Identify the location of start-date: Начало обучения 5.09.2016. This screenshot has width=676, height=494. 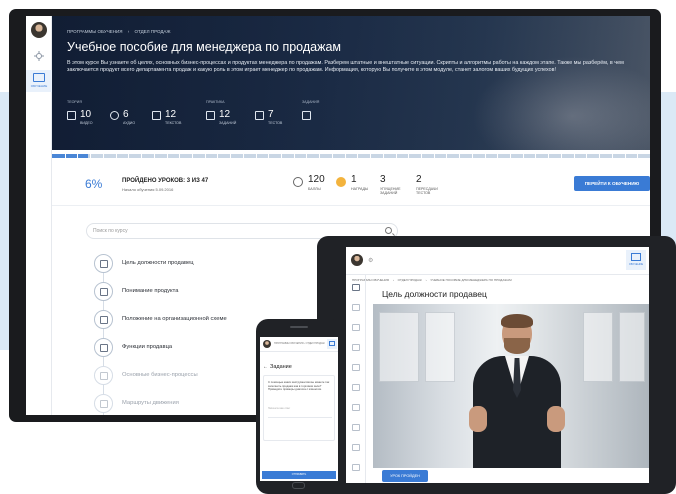
(148, 189).